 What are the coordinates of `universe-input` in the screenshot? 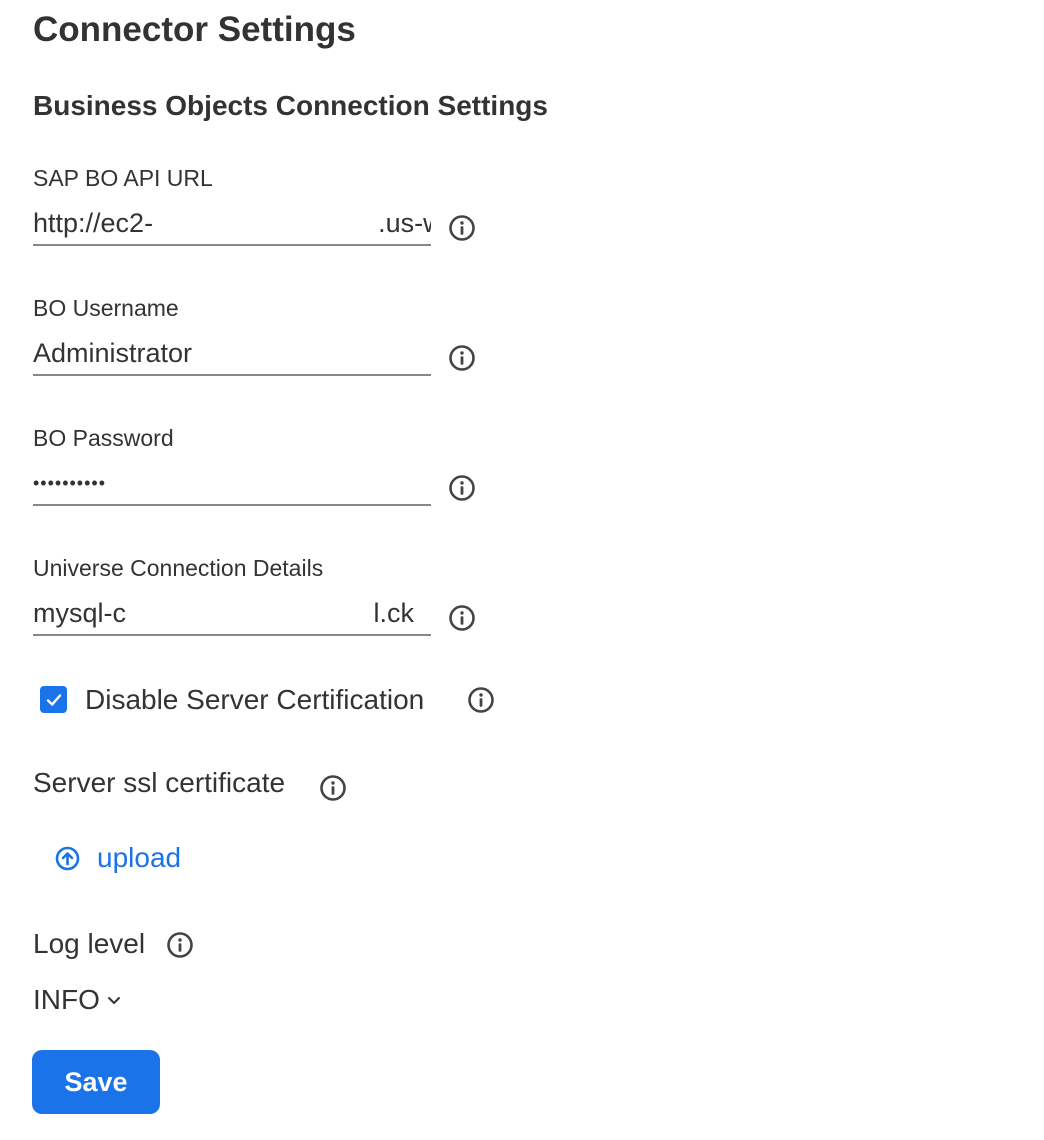 It's located at (232, 614).